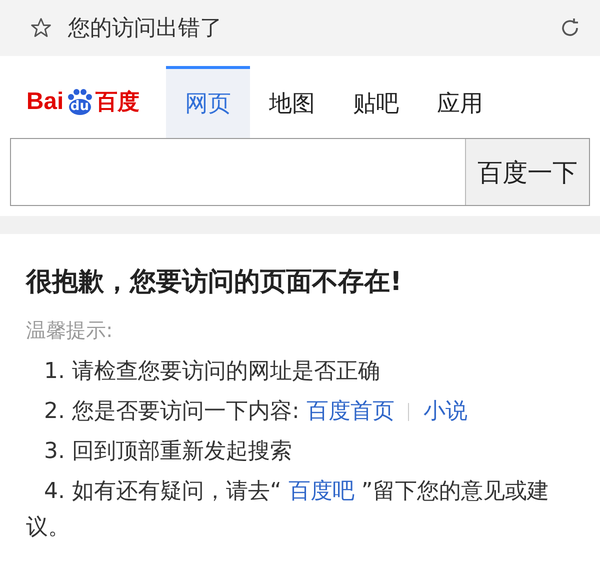 The image size is (600, 580). Describe the element at coordinates (41, 28) in the screenshot. I see `star-icon` at that location.